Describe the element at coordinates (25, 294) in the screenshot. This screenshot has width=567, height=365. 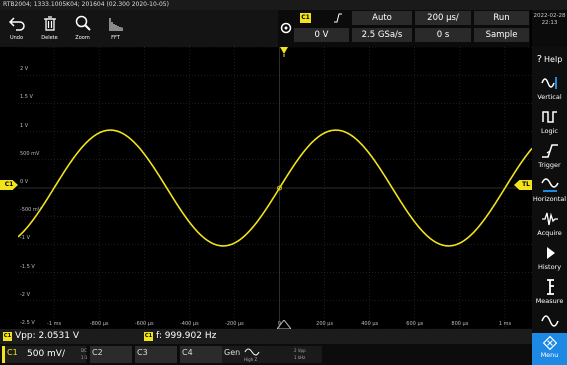
I see `y-axis-label: -2 V` at that location.